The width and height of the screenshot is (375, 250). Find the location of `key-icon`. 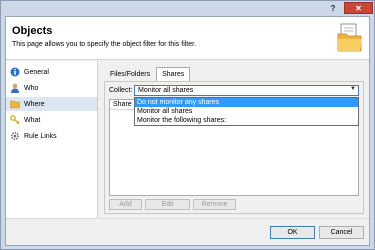

key-icon is located at coordinates (15, 120).